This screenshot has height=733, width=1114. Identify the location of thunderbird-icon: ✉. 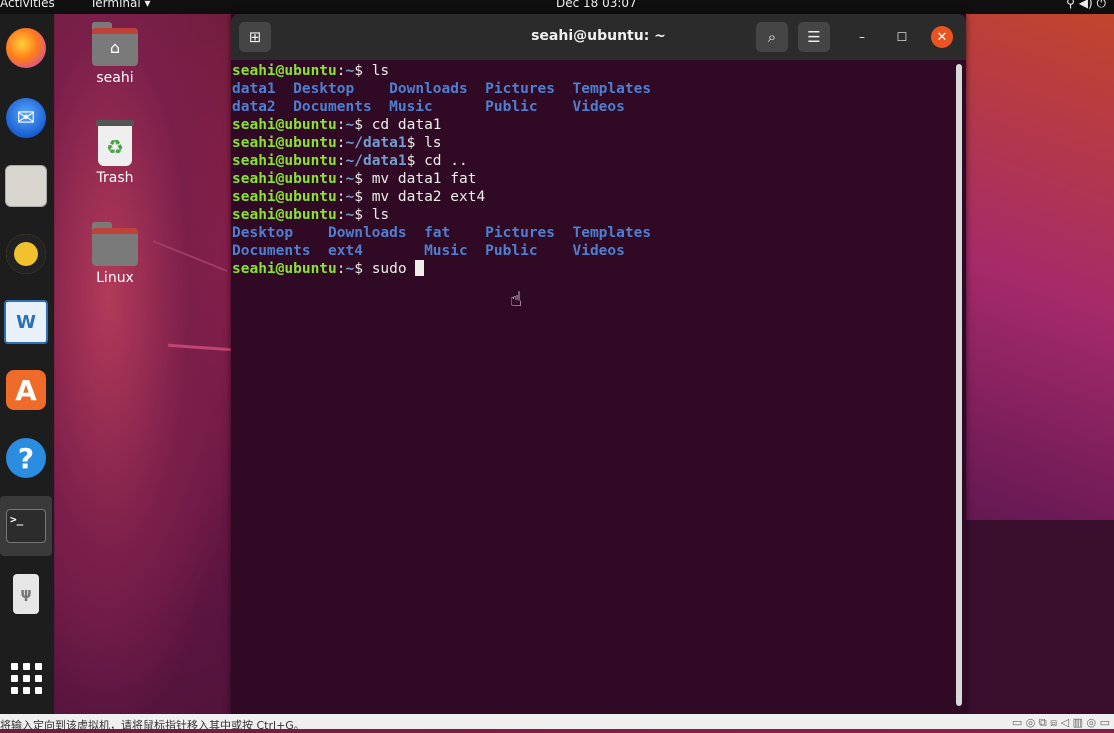
(26, 118).